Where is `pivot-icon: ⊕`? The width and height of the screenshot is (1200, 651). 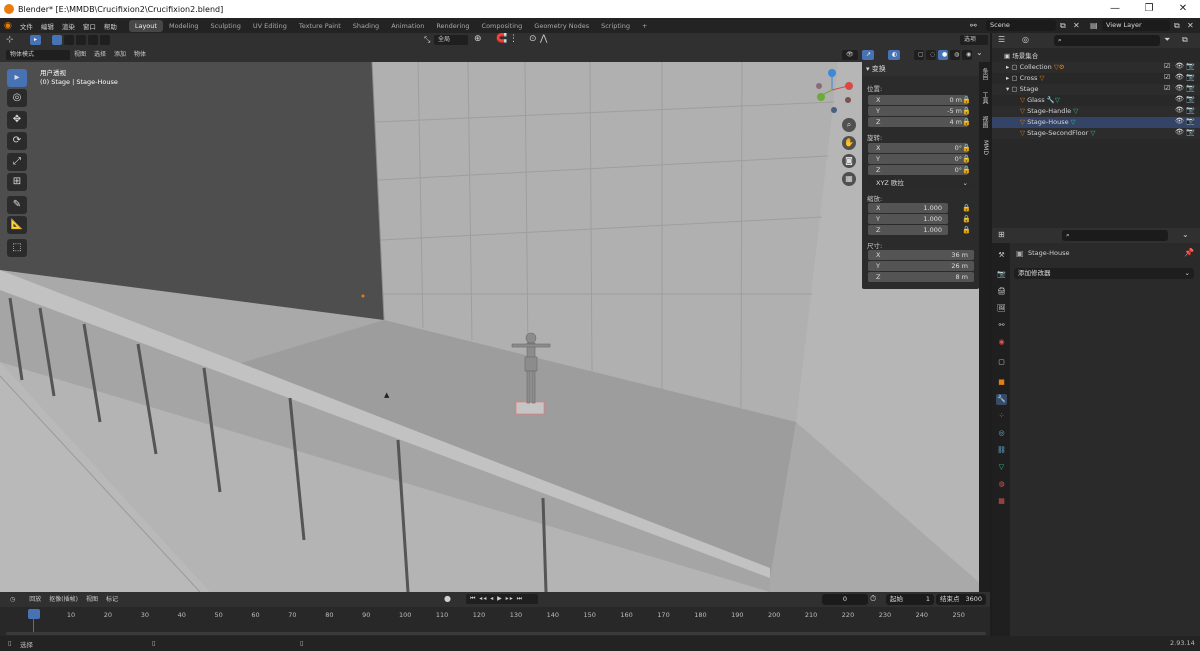
pivot-icon: ⊕ is located at coordinates (478, 39).